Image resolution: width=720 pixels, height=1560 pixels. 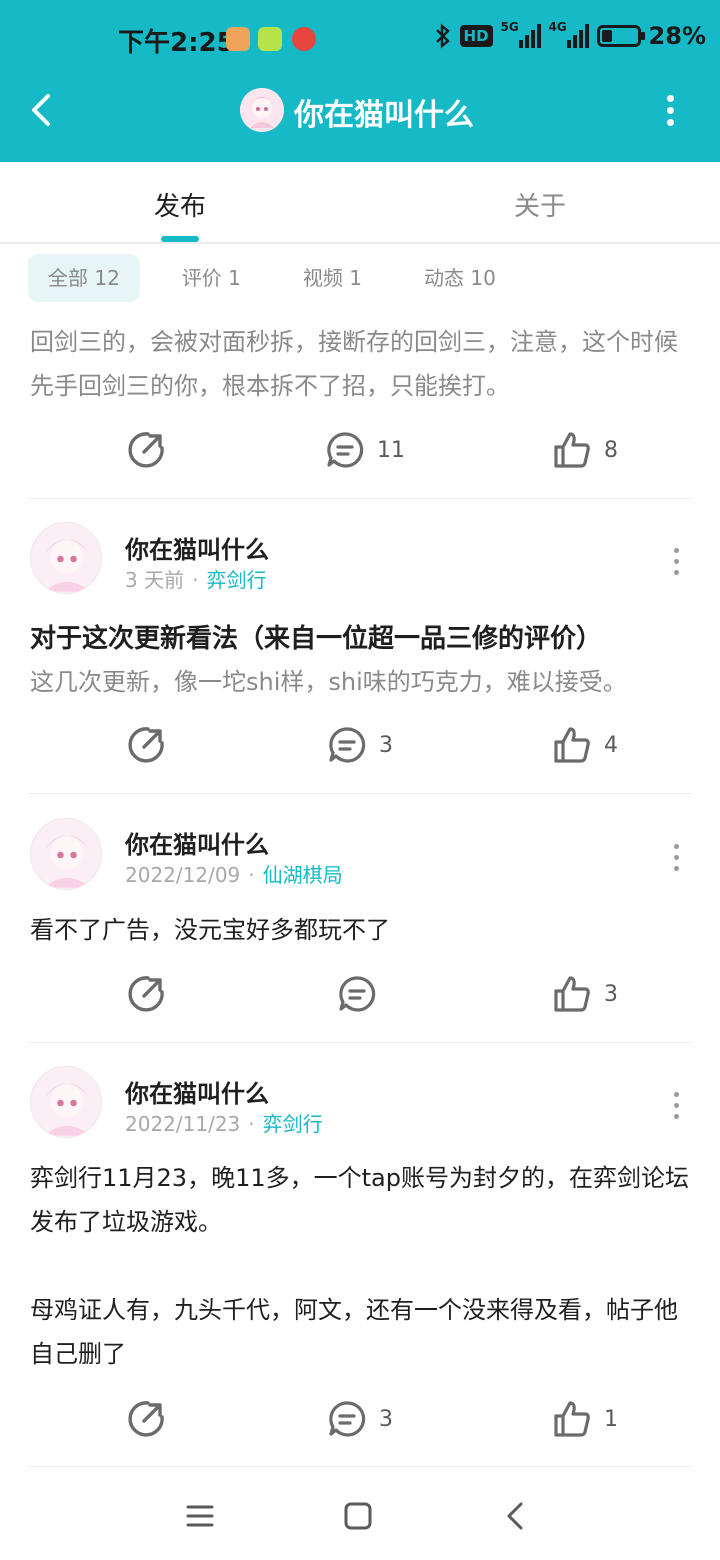 What do you see at coordinates (155, 580) in the screenshot?
I see `post-time: 3 天前` at bounding box center [155, 580].